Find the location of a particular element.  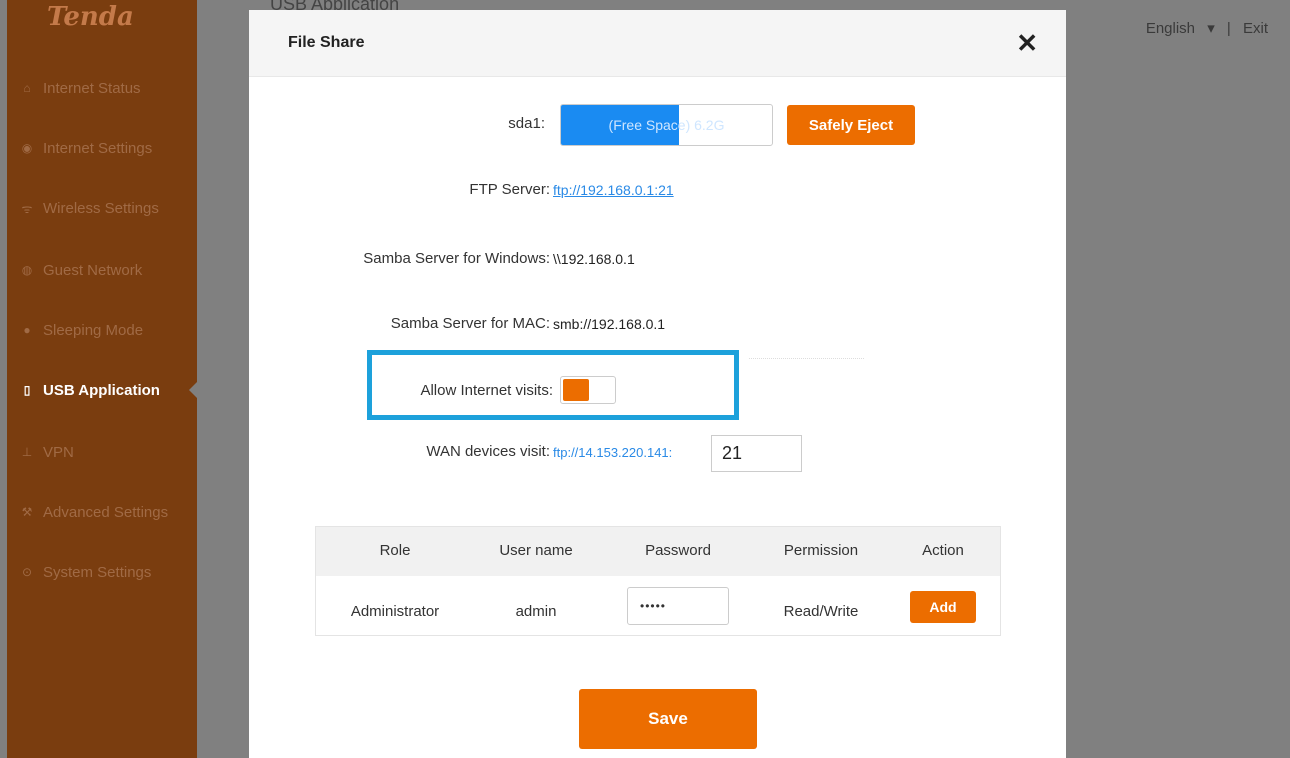

sidebar-item-advanced-settings: ⚒ Advanced Settings is located at coordinates (102, 512).